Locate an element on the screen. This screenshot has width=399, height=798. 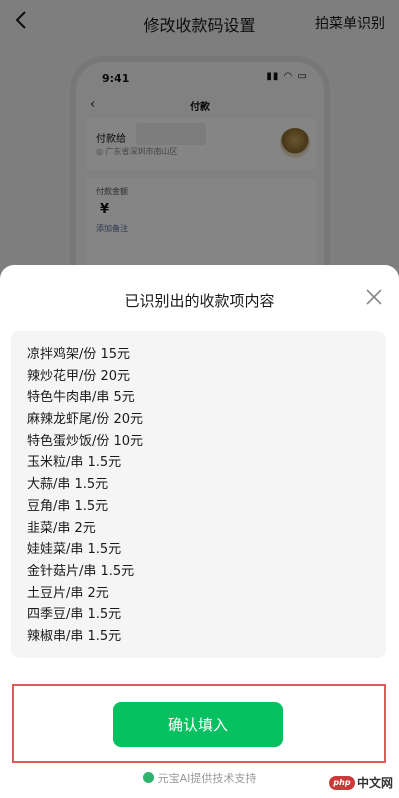
list-item: 韭菜/串 2元 is located at coordinates (61, 528).